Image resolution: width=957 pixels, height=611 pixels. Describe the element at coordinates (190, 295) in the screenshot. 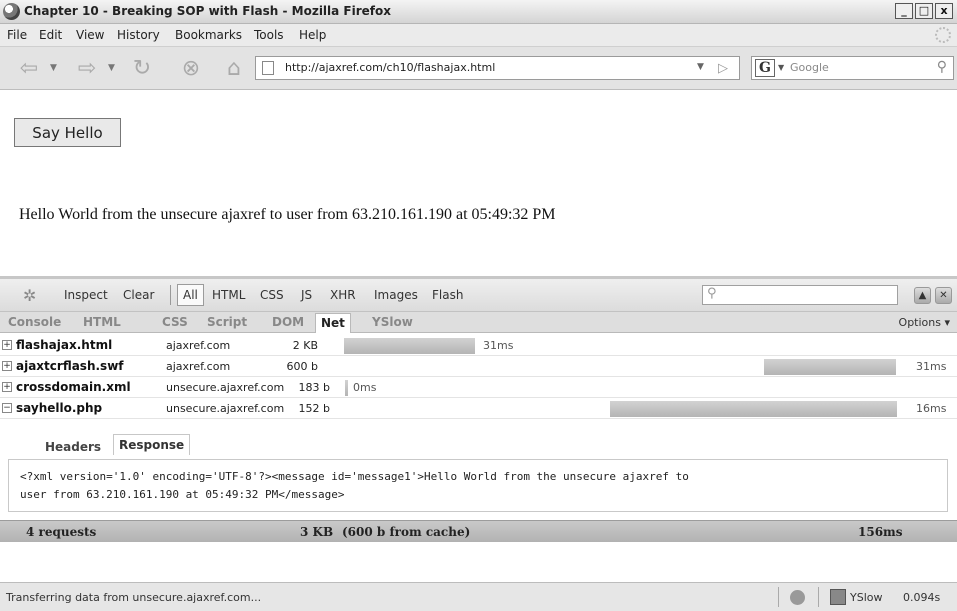

I see `filter-all: All` at that location.